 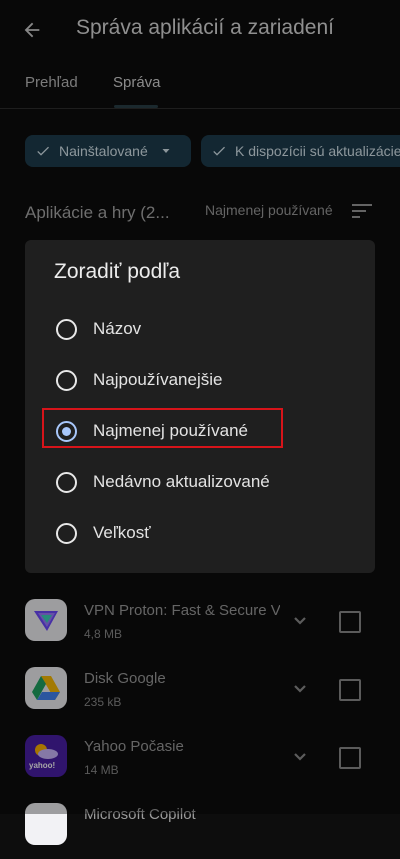 I want to click on selection-highlight-box, so click(x=162, y=428).